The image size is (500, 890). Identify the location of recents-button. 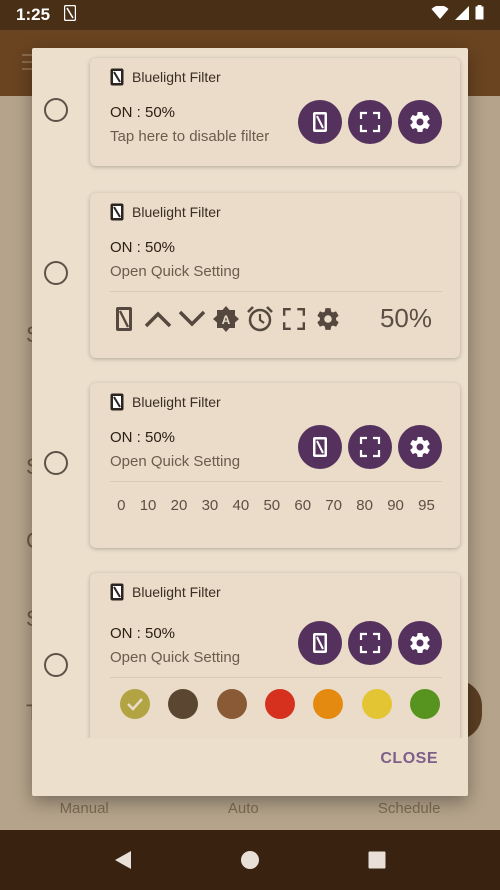
(377, 860).